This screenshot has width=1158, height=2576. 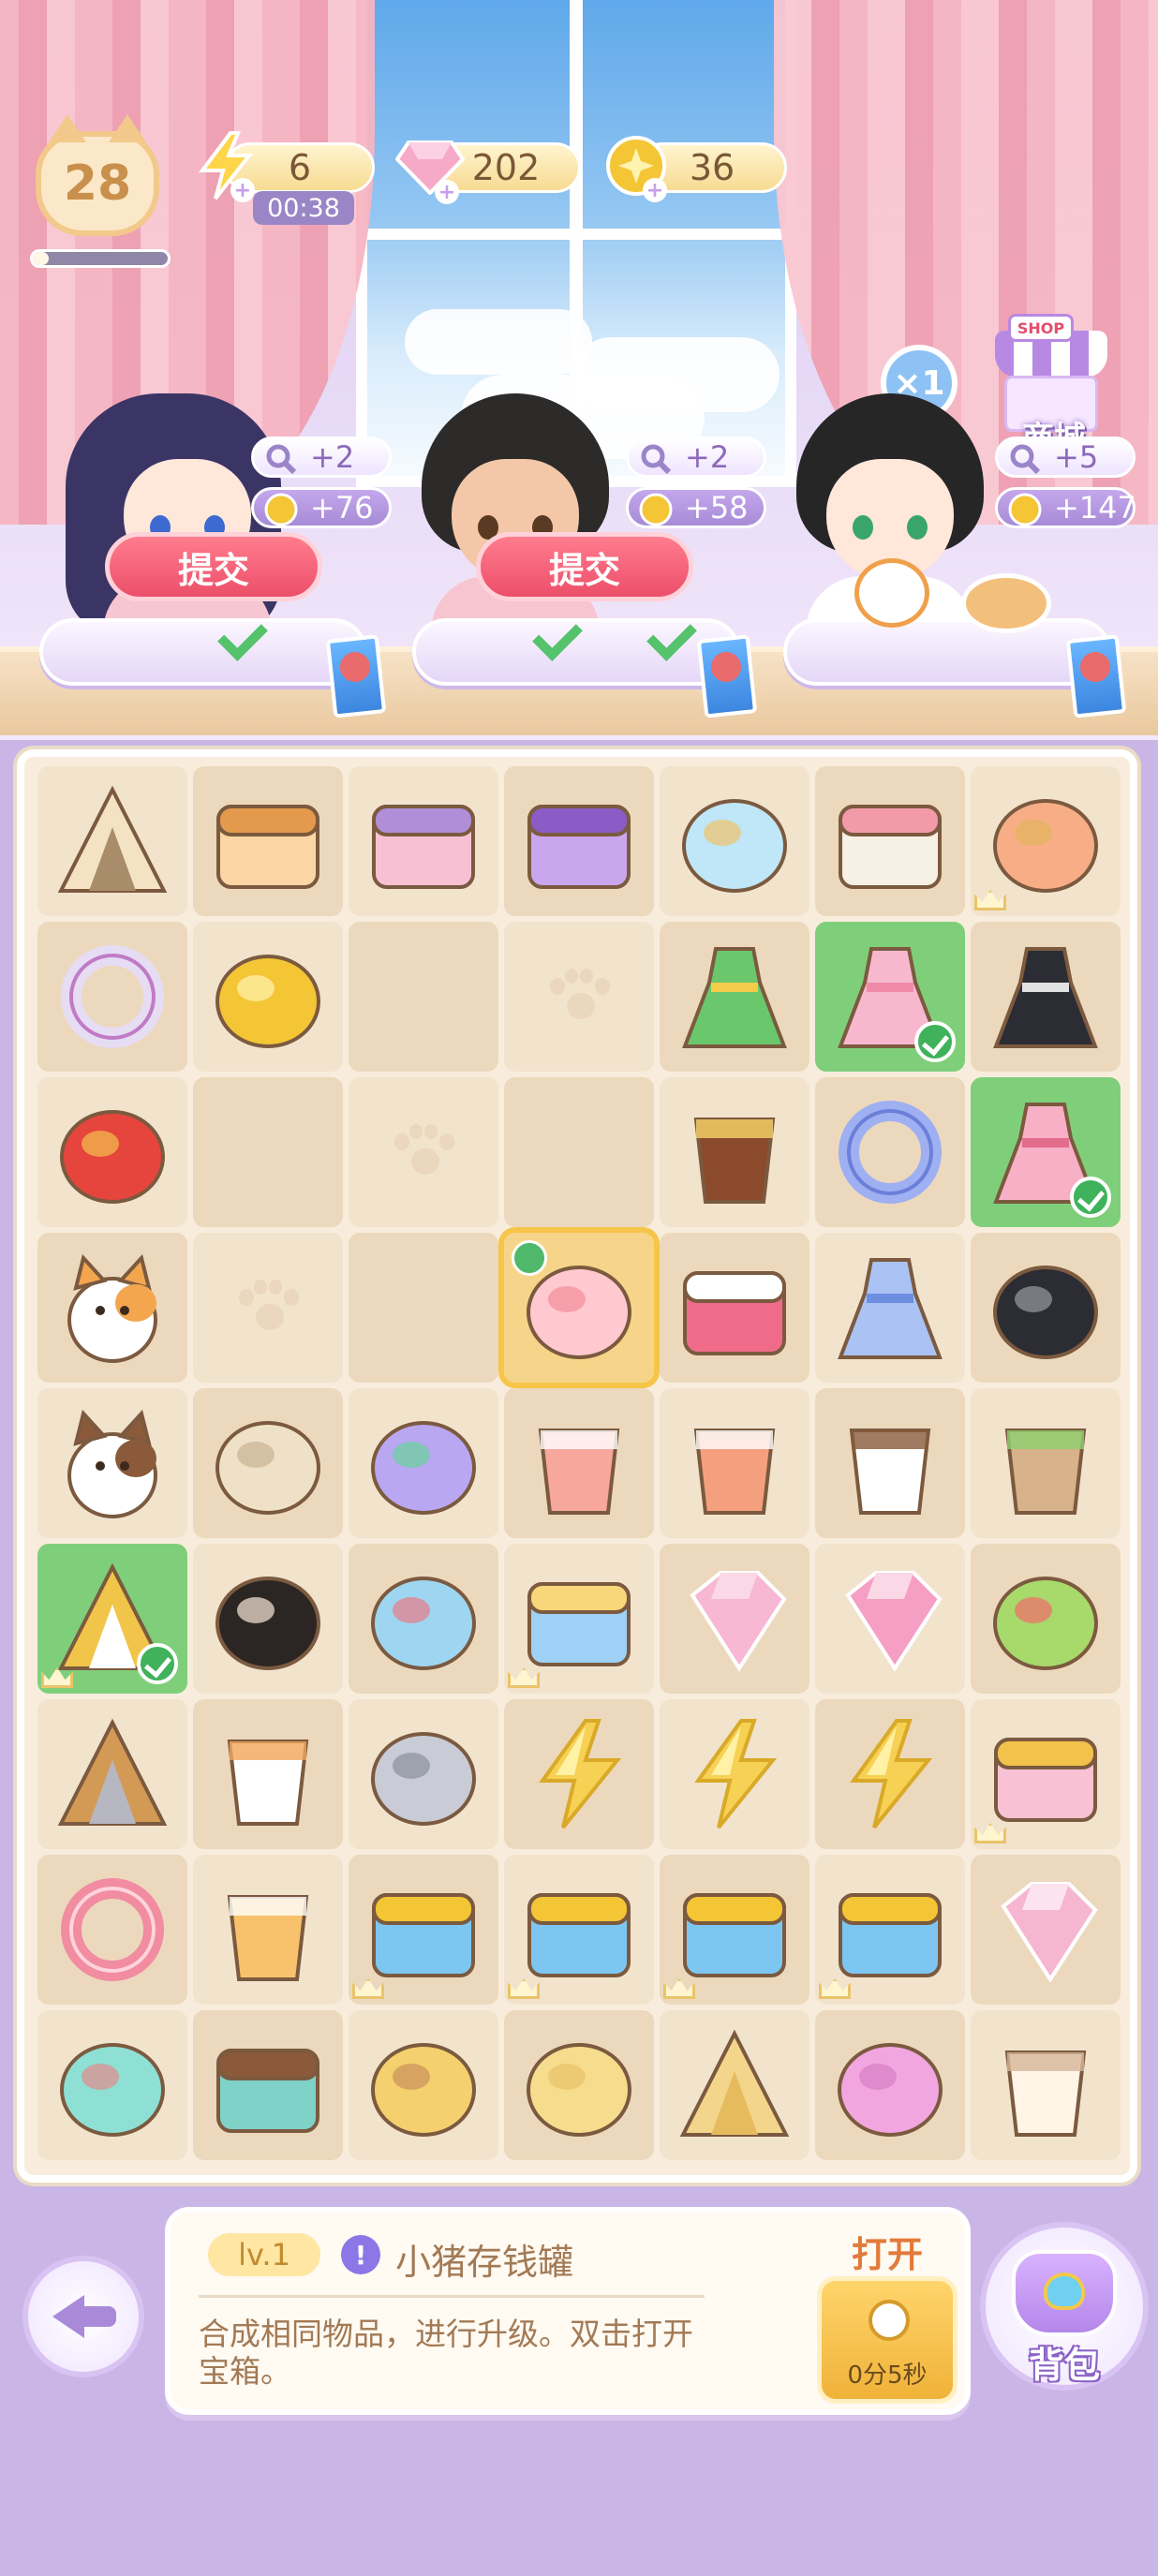 I want to click on milk-jug-icon, so click(x=268, y=1774).